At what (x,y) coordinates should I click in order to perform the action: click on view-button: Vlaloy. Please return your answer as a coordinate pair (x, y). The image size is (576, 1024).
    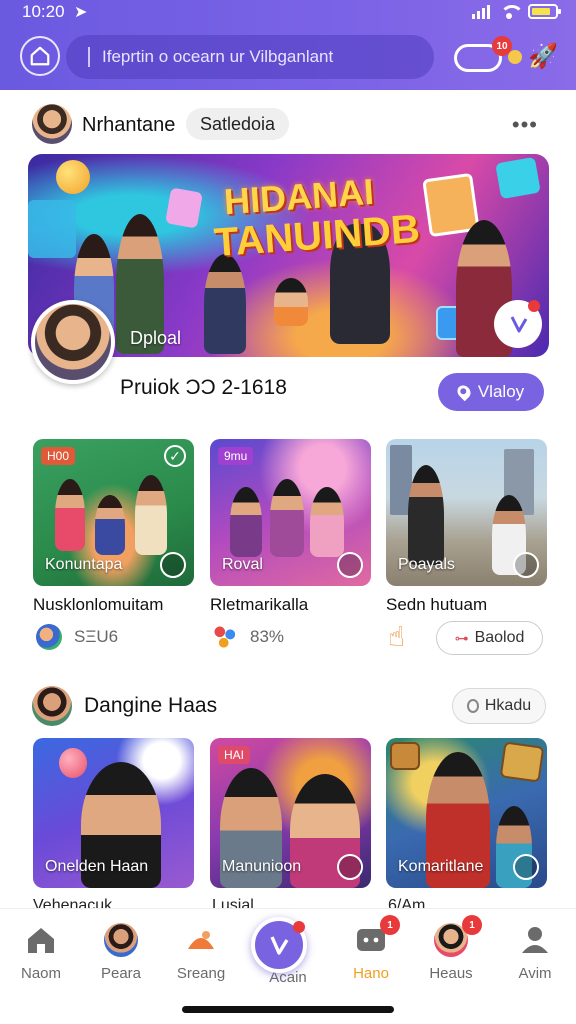
    Looking at the image, I should click on (491, 392).